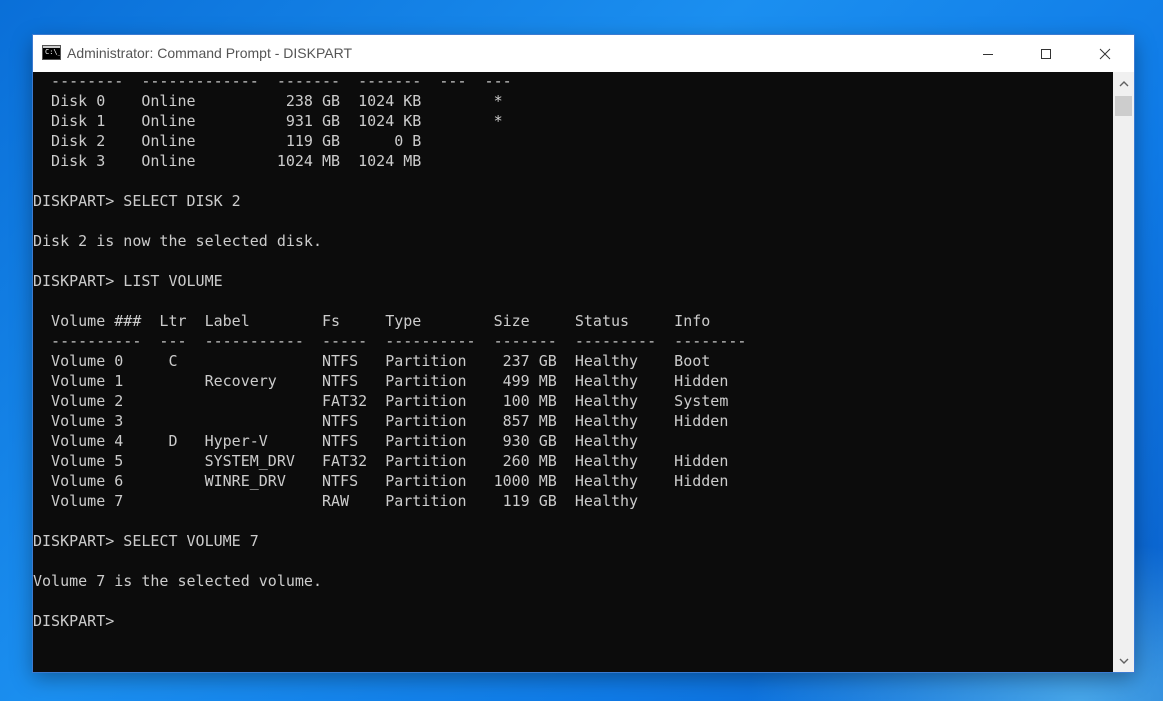 The width and height of the screenshot is (1163, 701). I want to click on minimize-icon, so click(988, 54).